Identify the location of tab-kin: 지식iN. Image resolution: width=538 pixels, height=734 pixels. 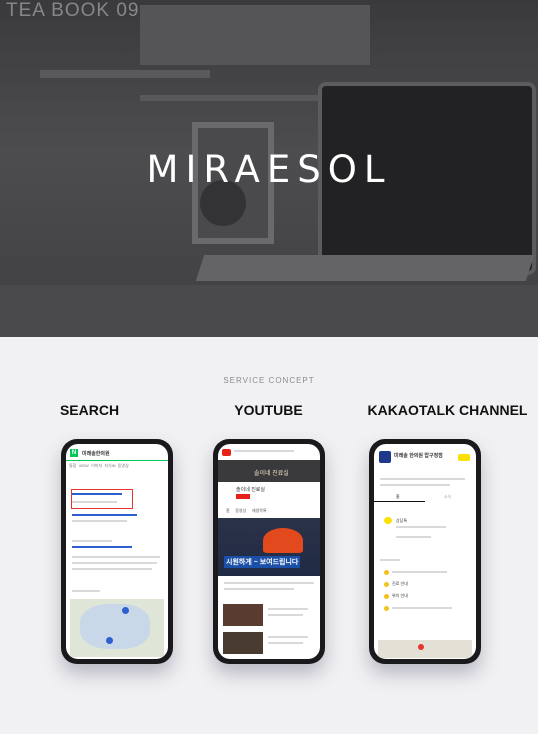
(109, 465).